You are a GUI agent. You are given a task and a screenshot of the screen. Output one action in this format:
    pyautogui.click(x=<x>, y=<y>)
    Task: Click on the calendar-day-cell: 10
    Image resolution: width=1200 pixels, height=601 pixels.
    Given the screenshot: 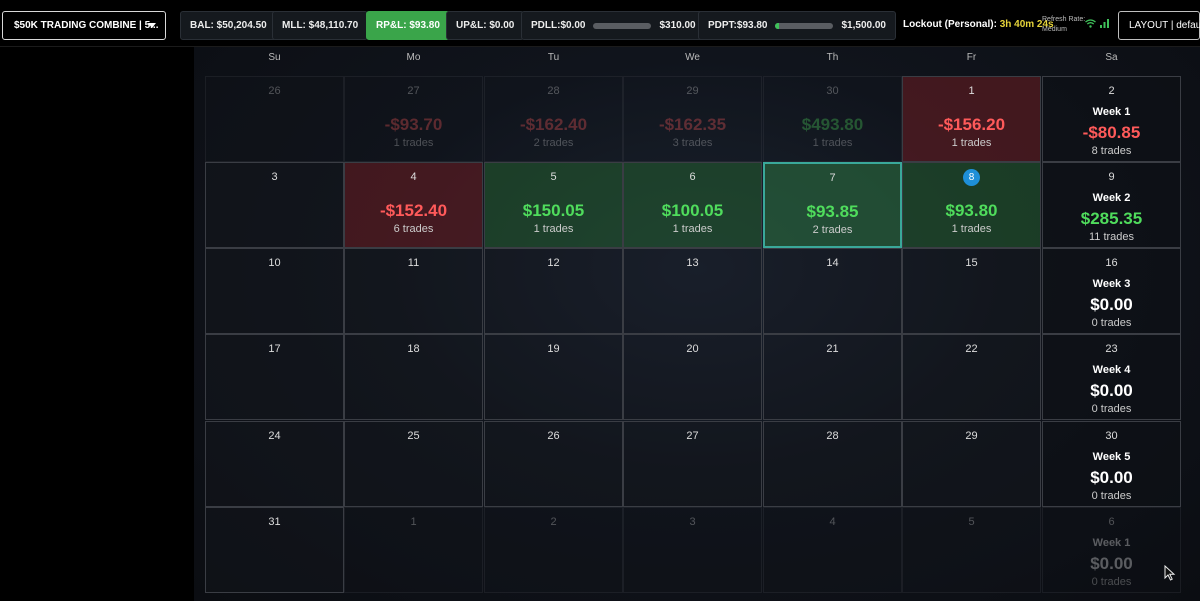 What is the action you would take?
    pyautogui.click(x=274, y=291)
    